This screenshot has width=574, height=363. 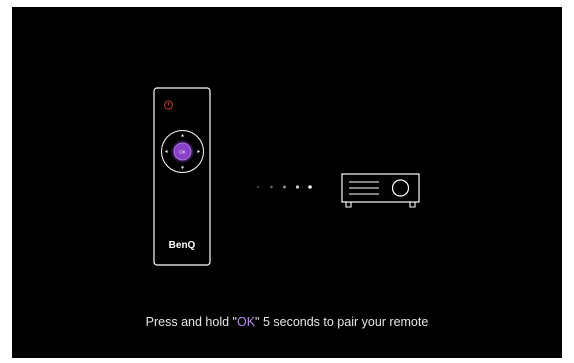 What do you see at coordinates (166, 151) in the screenshot?
I see `dpad-left-icon` at bounding box center [166, 151].